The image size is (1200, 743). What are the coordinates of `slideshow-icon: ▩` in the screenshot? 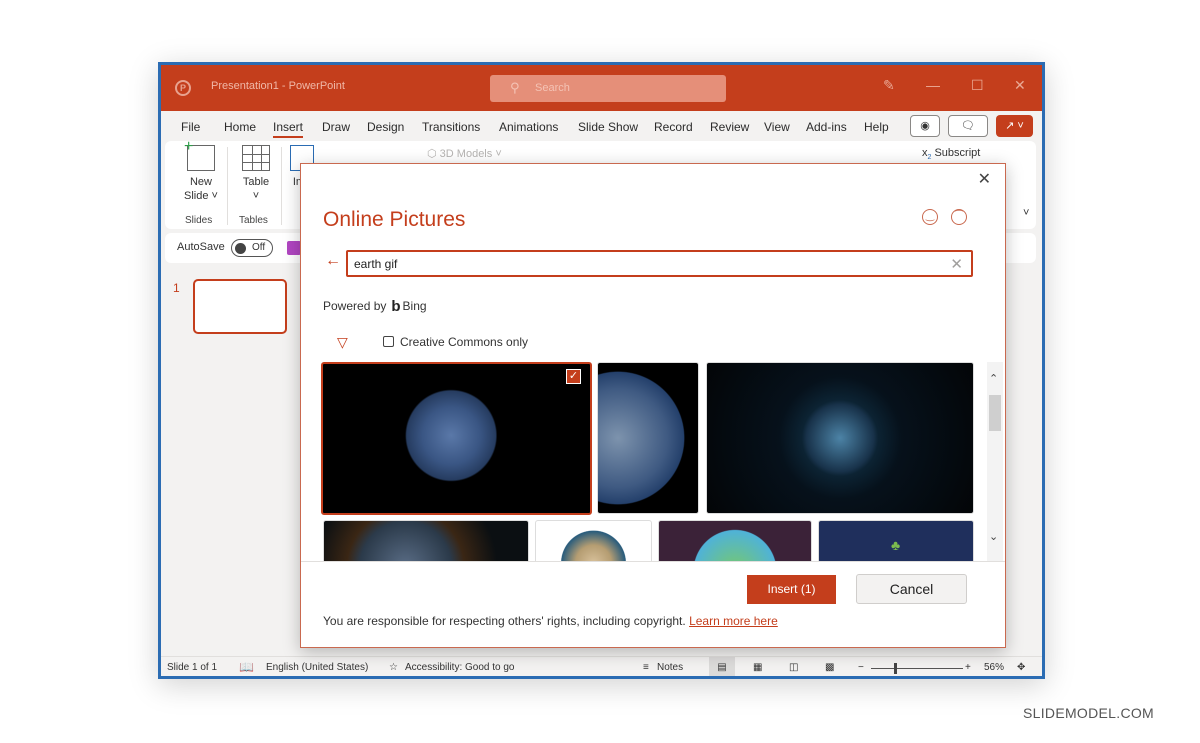 It's located at (829, 667).